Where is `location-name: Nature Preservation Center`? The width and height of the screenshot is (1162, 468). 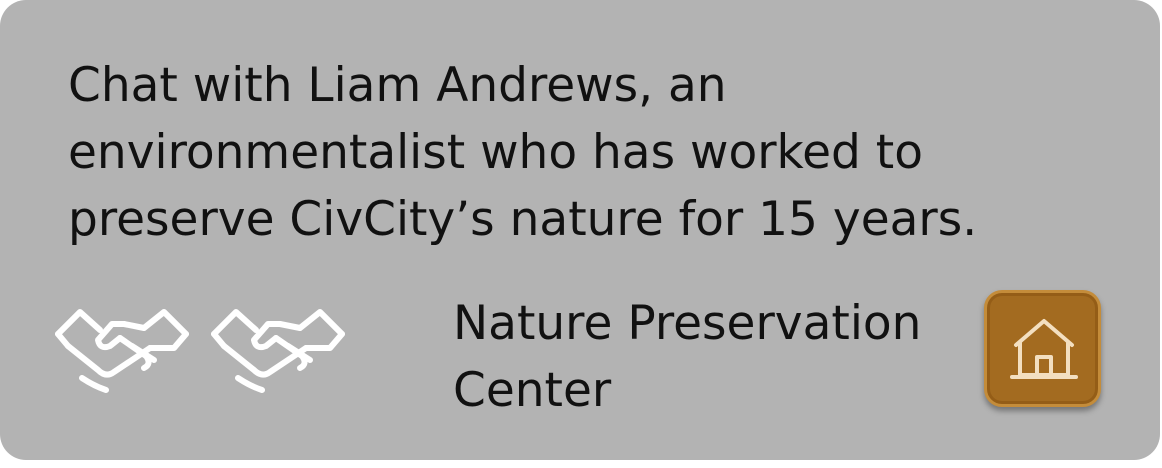 location-name: Nature Preservation Center is located at coordinates (687, 357).